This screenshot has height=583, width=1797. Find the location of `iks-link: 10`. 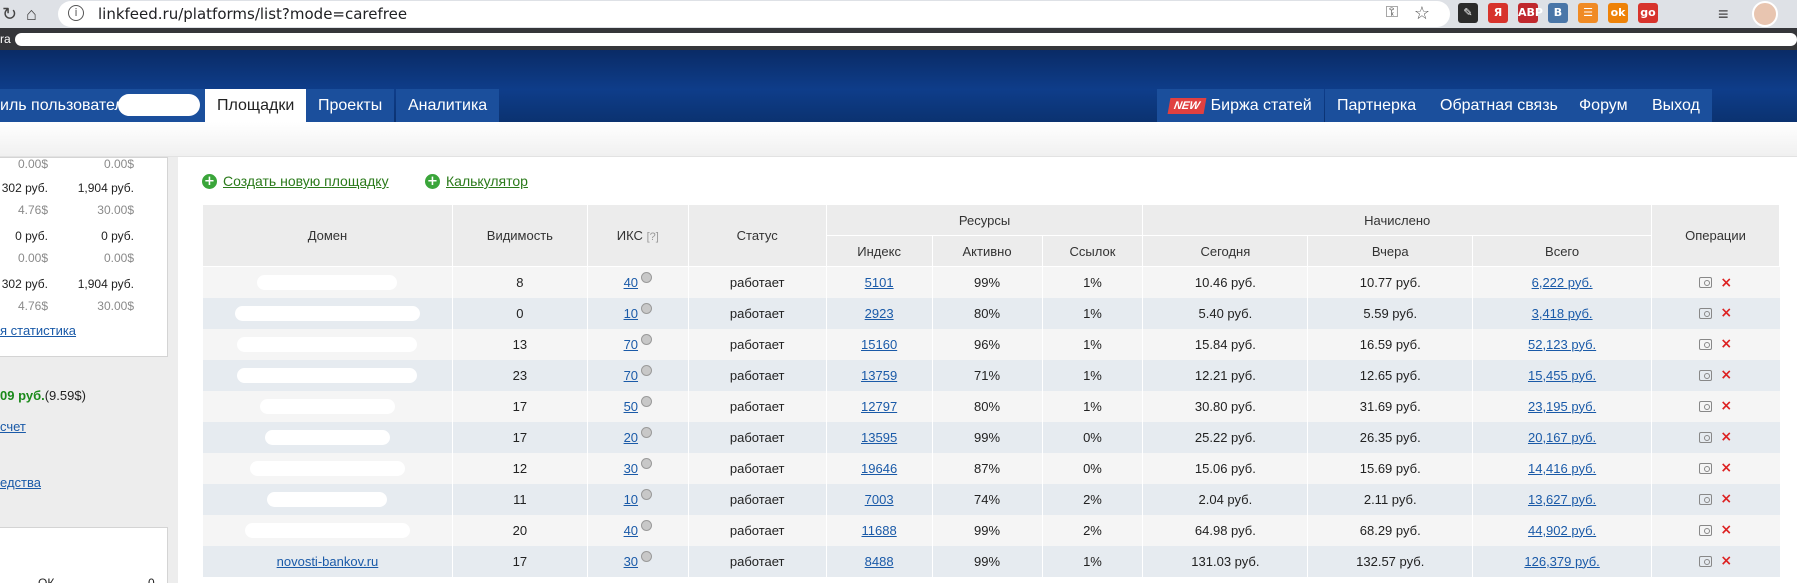

iks-link: 10 is located at coordinates (631, 313).